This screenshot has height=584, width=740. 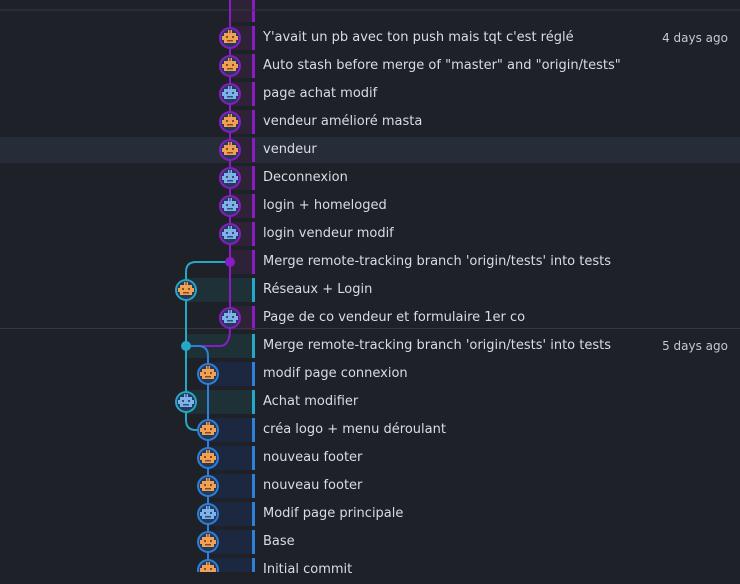 What do you see at coordinates (311, 401) in the screenshot?
I see `commit-message: Achat modifier` at bounding box center [311, 401].